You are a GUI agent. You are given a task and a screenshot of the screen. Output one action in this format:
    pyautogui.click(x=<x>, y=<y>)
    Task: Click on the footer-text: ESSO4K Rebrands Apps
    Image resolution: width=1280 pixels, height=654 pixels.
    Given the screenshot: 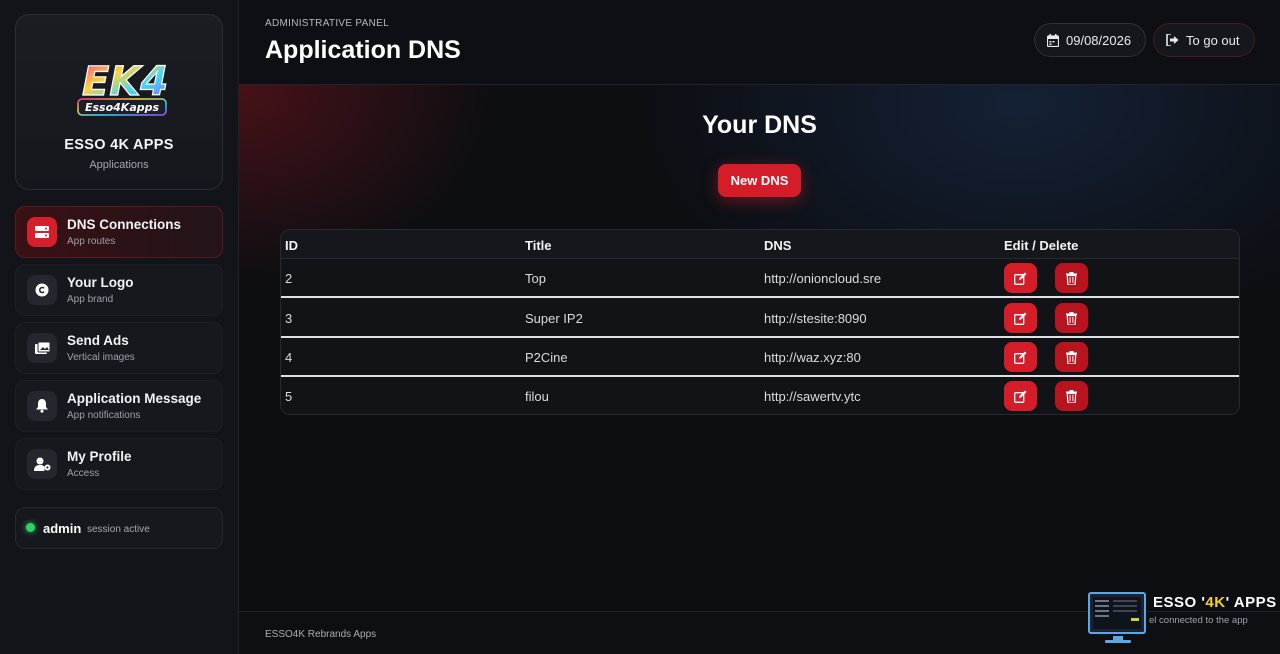 What is the action you would take?
    pyautogui.click(x=321, y=634)
    